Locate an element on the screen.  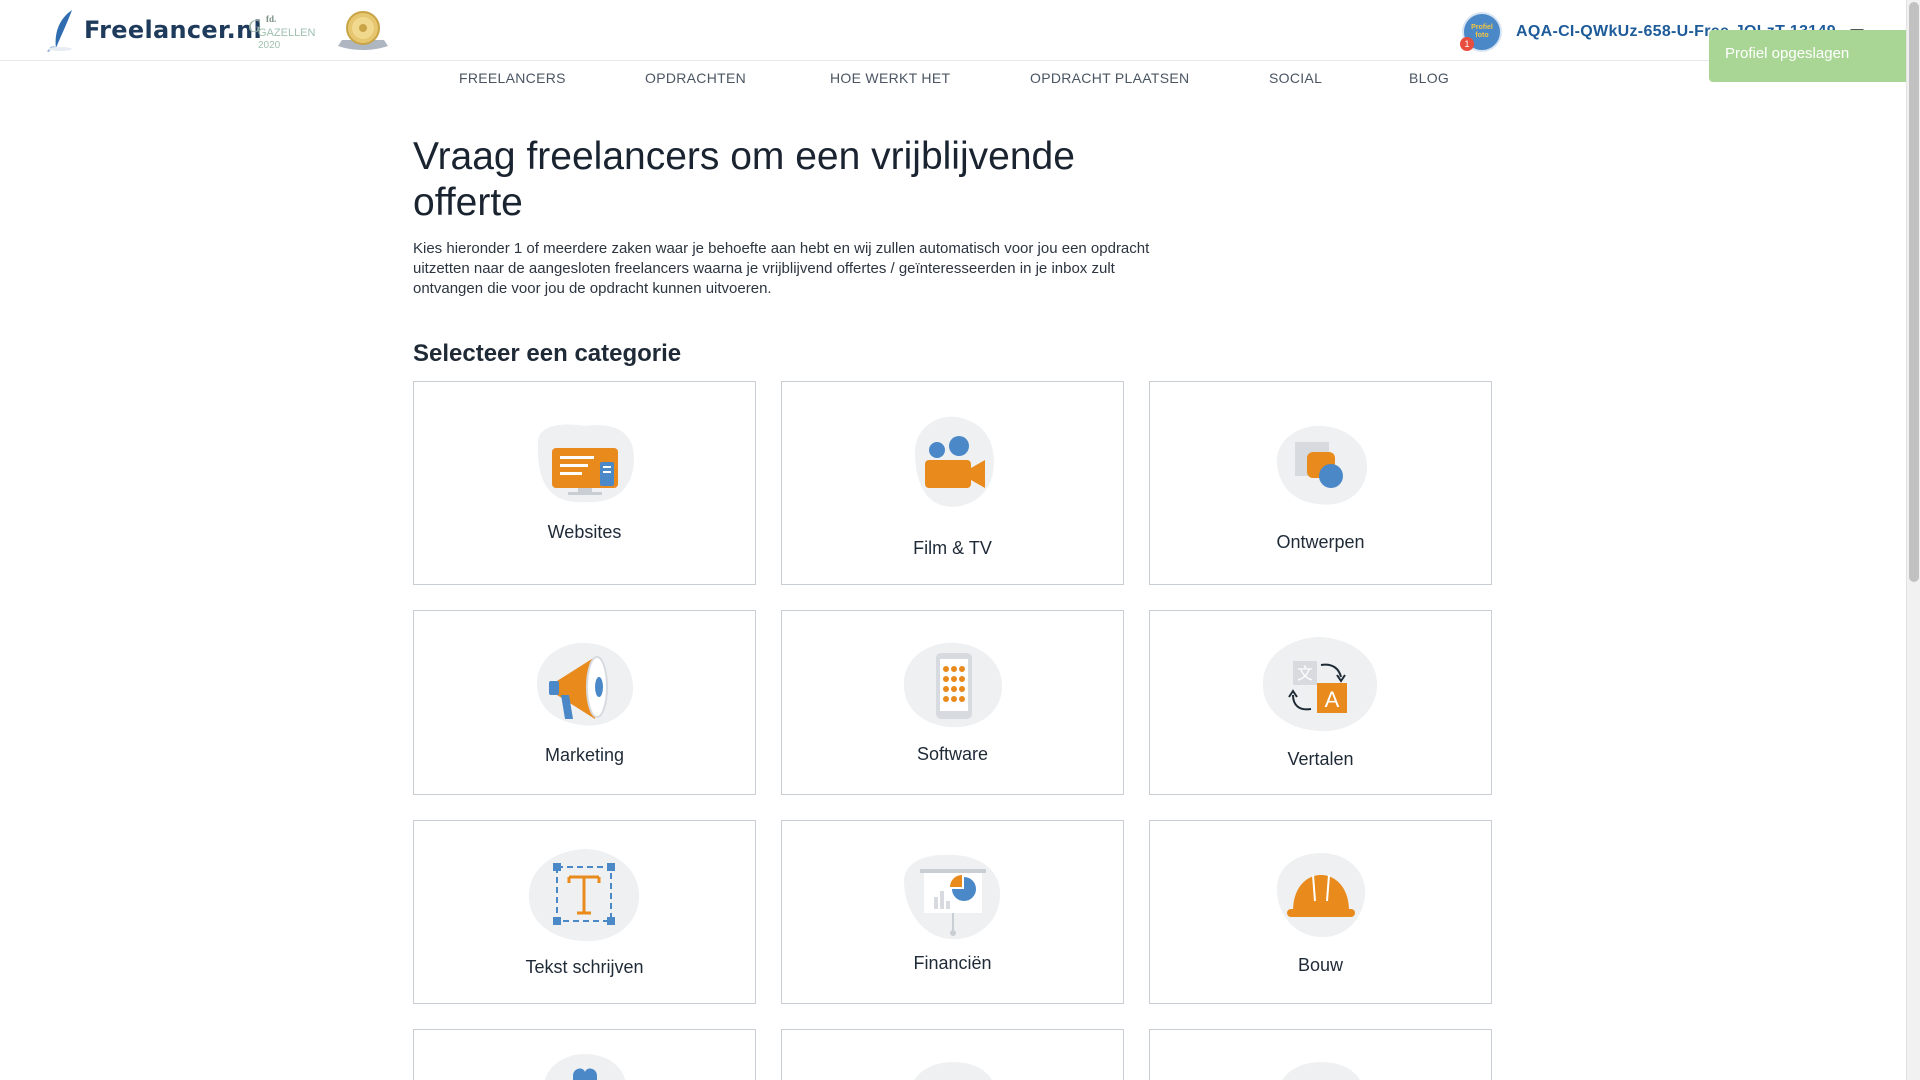
gazellen-badge-text: GAZELLEN is located at coordinates (287, 33).